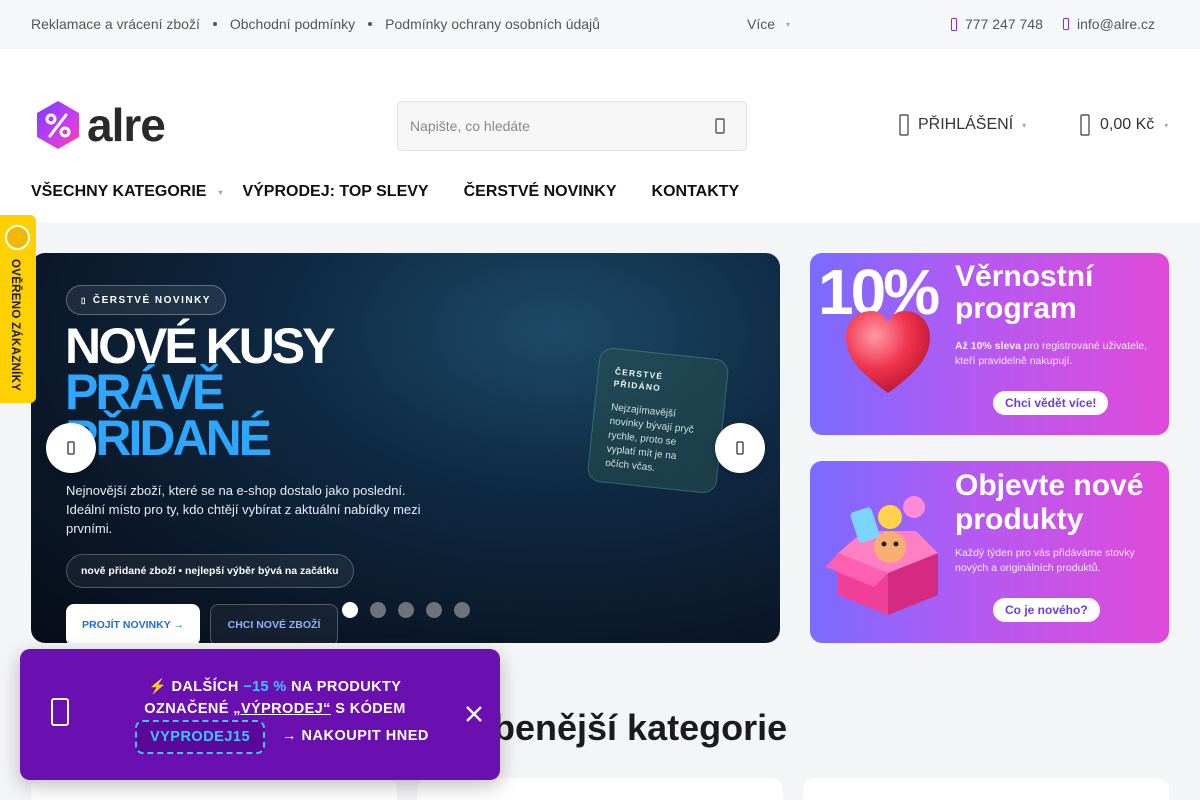 The width and height of the screenshot is (1200, 800). I want to click on hero-title-line: PRÁVĚ, so click(145, 392).